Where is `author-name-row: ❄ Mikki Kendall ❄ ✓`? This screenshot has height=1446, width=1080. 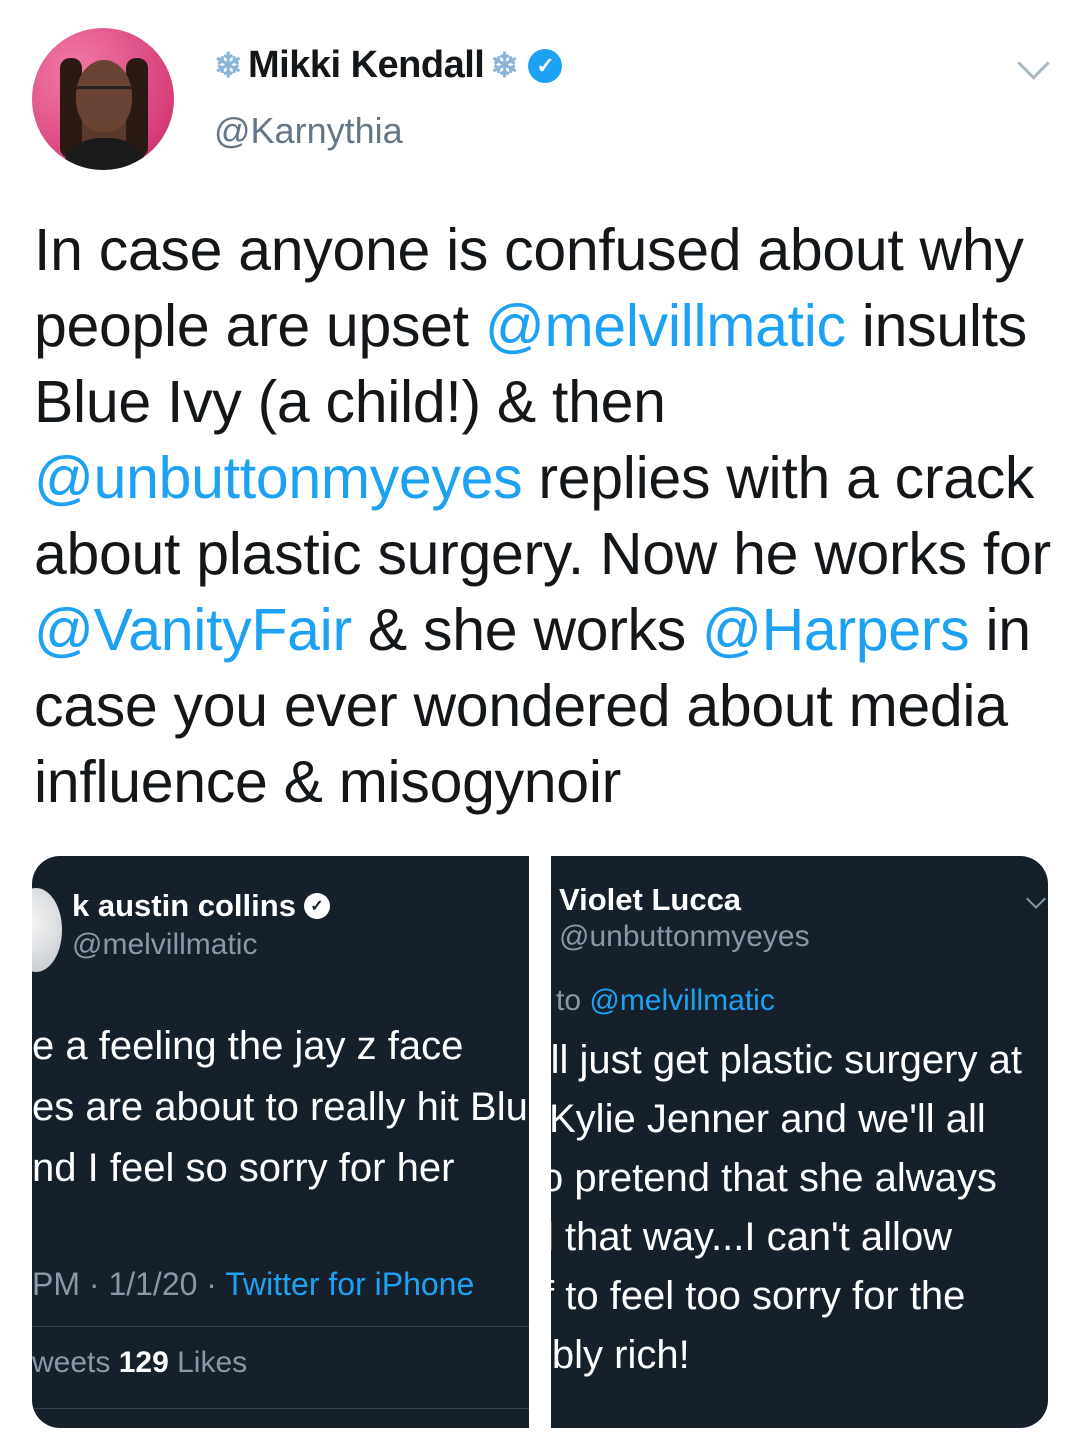 author-name-row: ❄ Mikki Kendall ❄ ✓ is located at coordinates (388, 65).